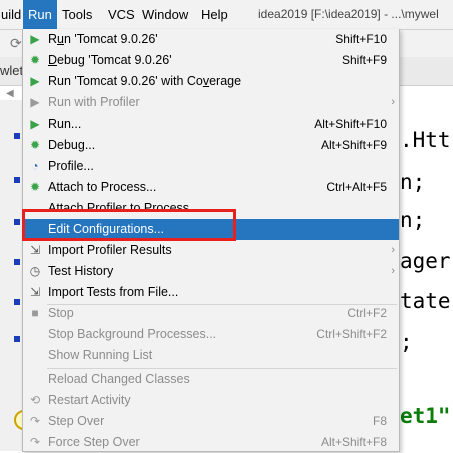  I want to click on history-icon: ◷, so click(35, 271).